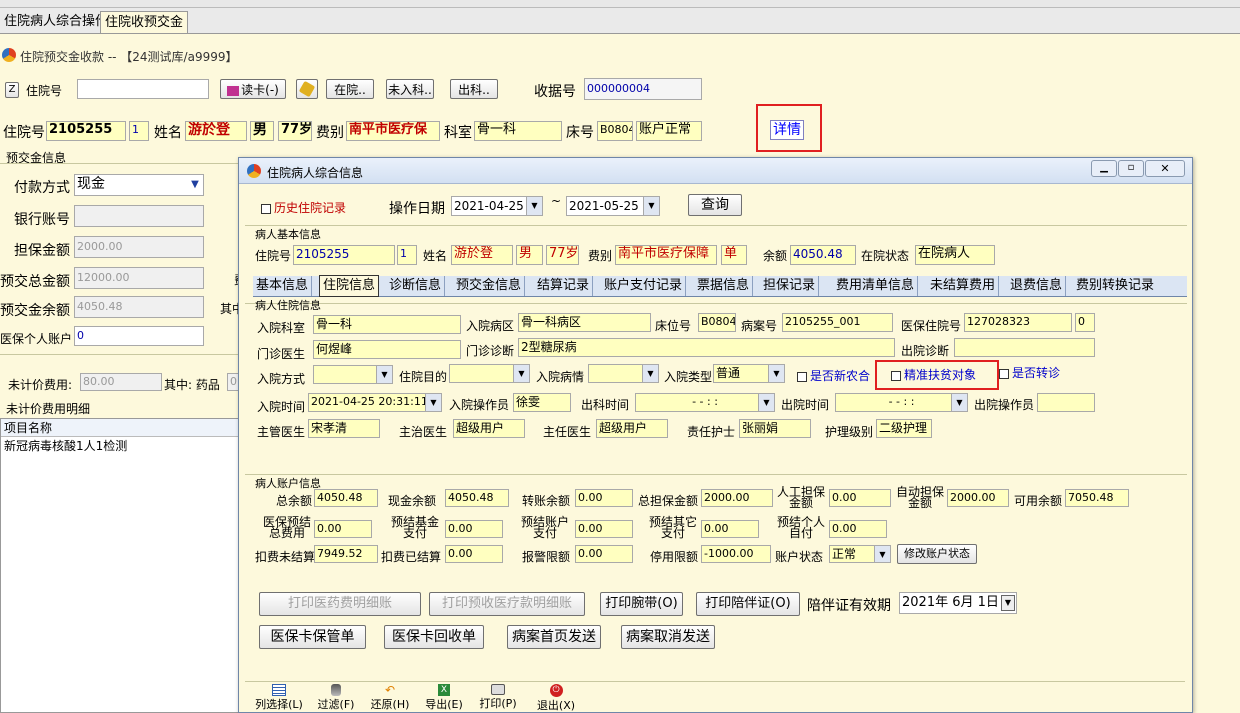  I want to click on maximize-button: ▫, so click(1131, 168).